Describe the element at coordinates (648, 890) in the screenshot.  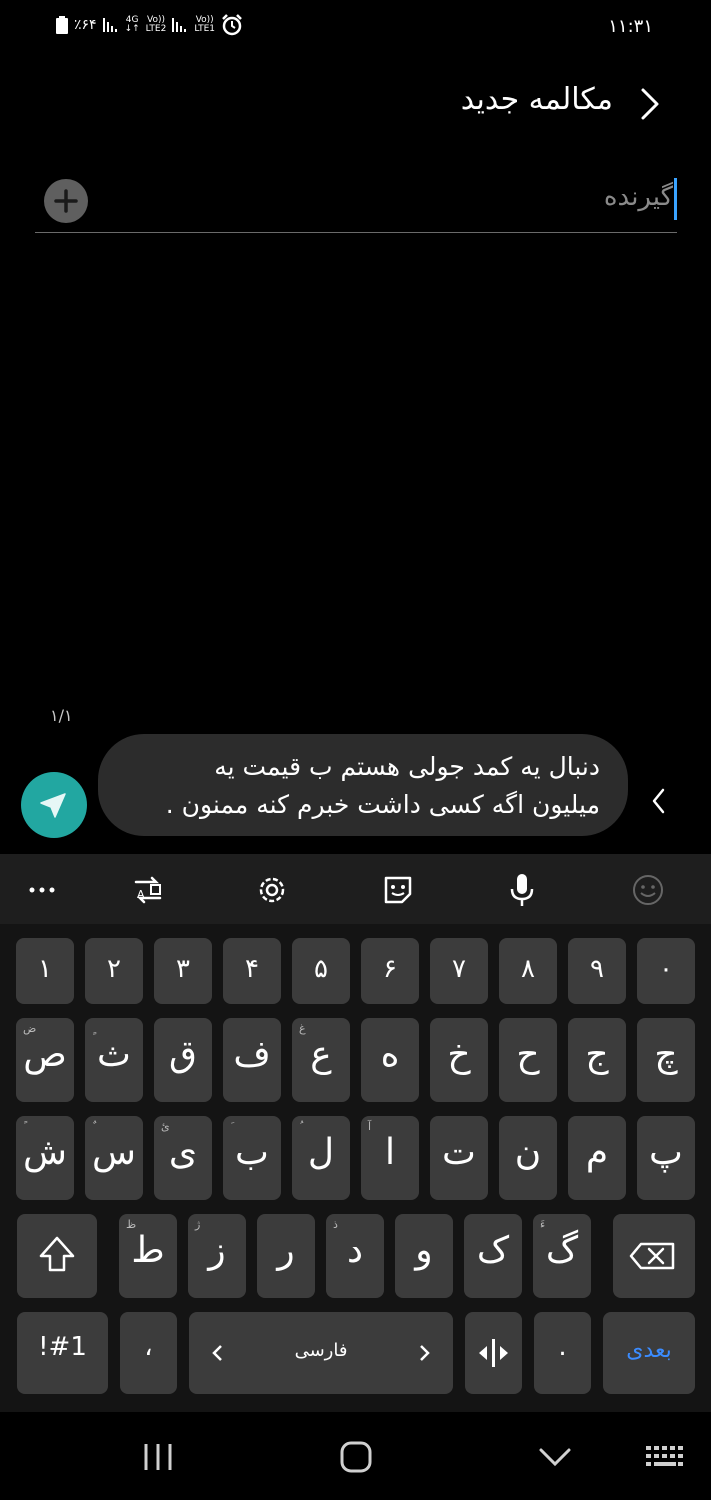
I see `emoji-icon` at that location.